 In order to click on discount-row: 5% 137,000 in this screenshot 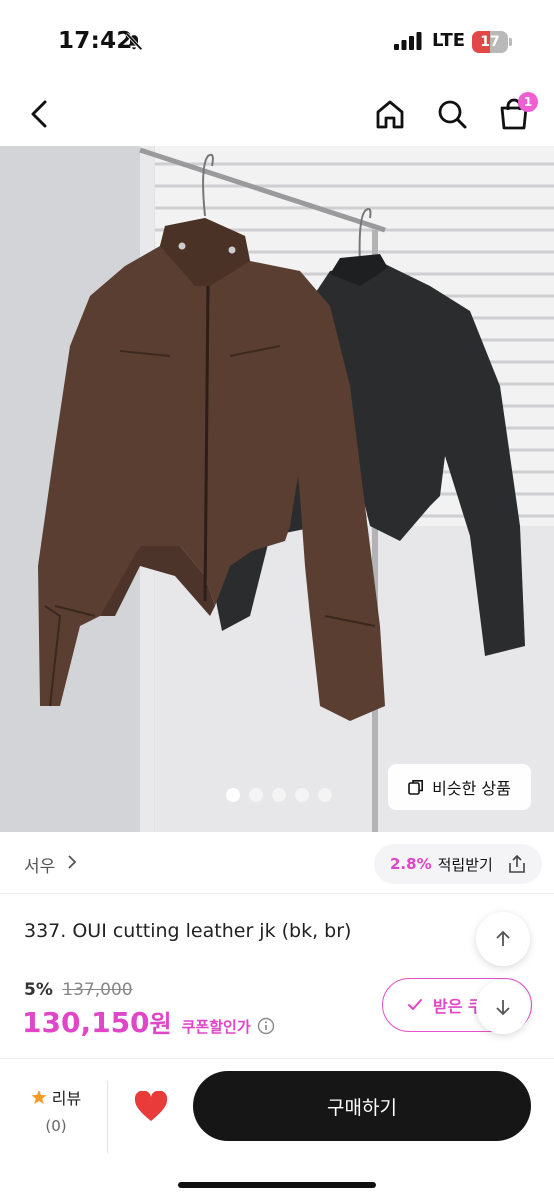, I will do `click(78, 990)`.